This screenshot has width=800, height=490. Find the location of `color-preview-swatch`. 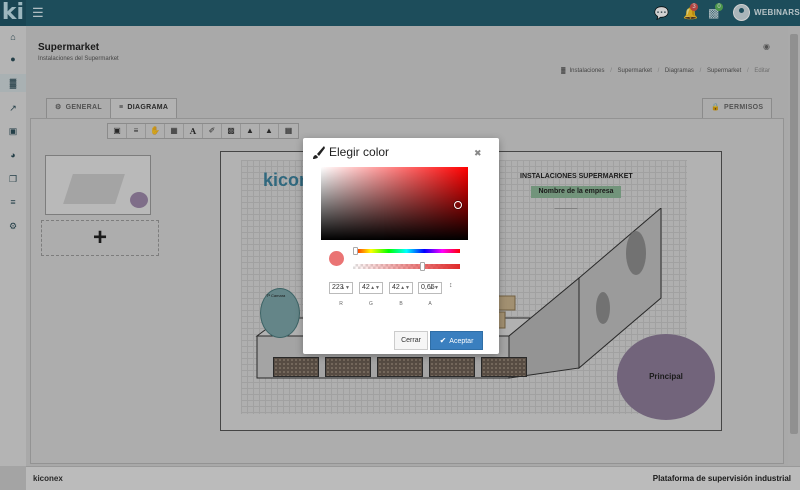

color-preview-swatch is located at coordinates (336, 258).